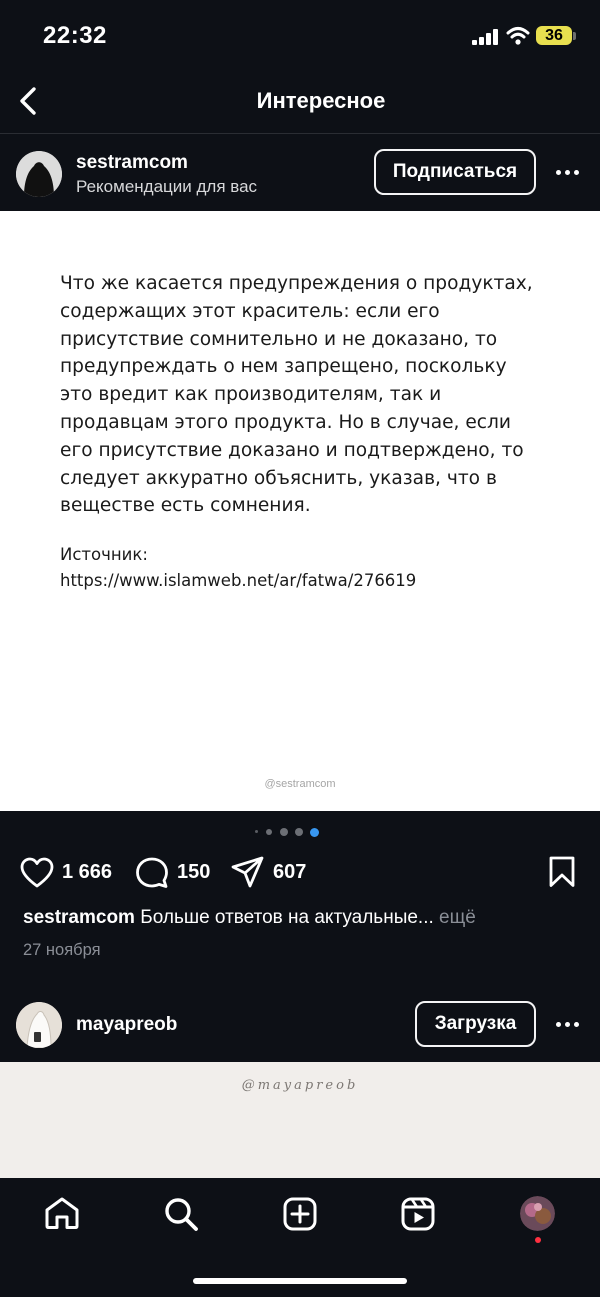 The height and width of the screenshot is (1297, 600). Describe the element at coordinates (300, 133) in the screenshot. I see `header-divider` at that location.